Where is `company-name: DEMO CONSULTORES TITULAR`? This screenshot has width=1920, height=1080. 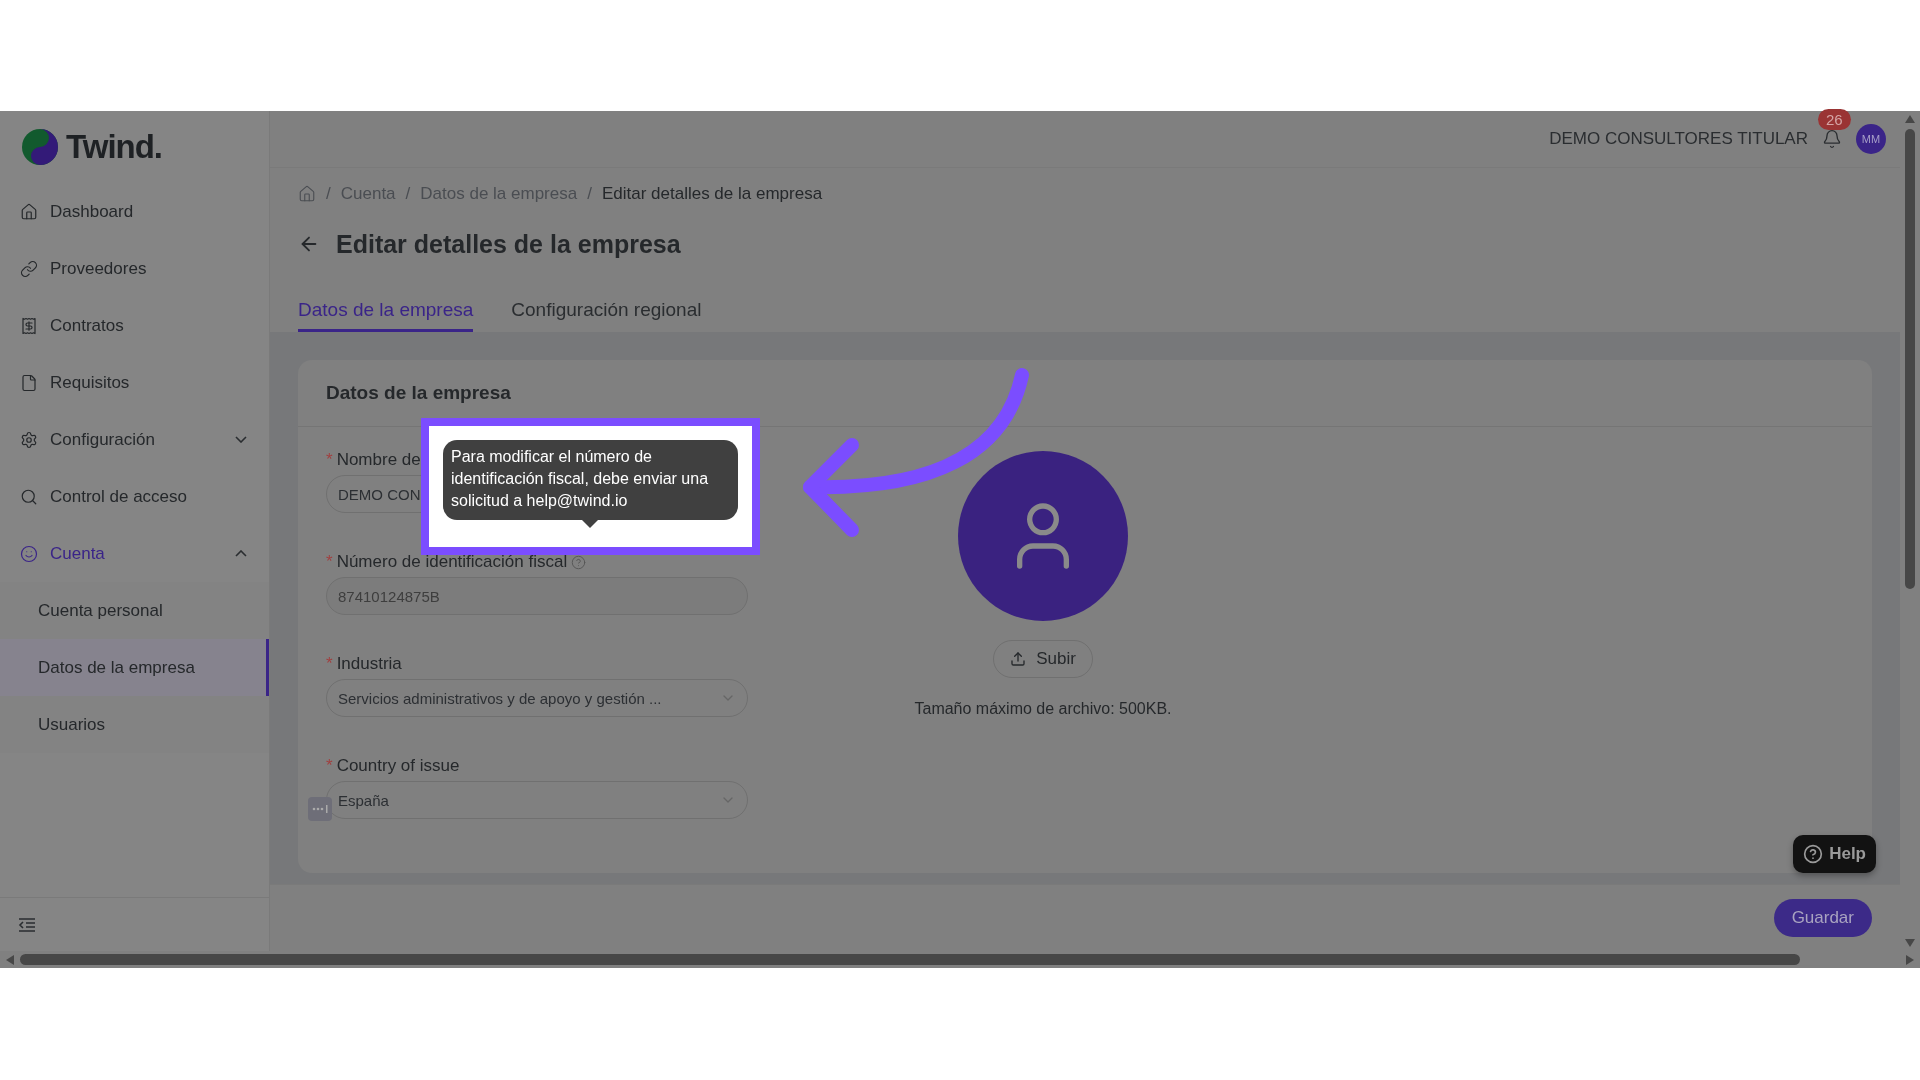
company-name: DEMO CONSULTORES TITULAR is located at coordinates (1678, 139).